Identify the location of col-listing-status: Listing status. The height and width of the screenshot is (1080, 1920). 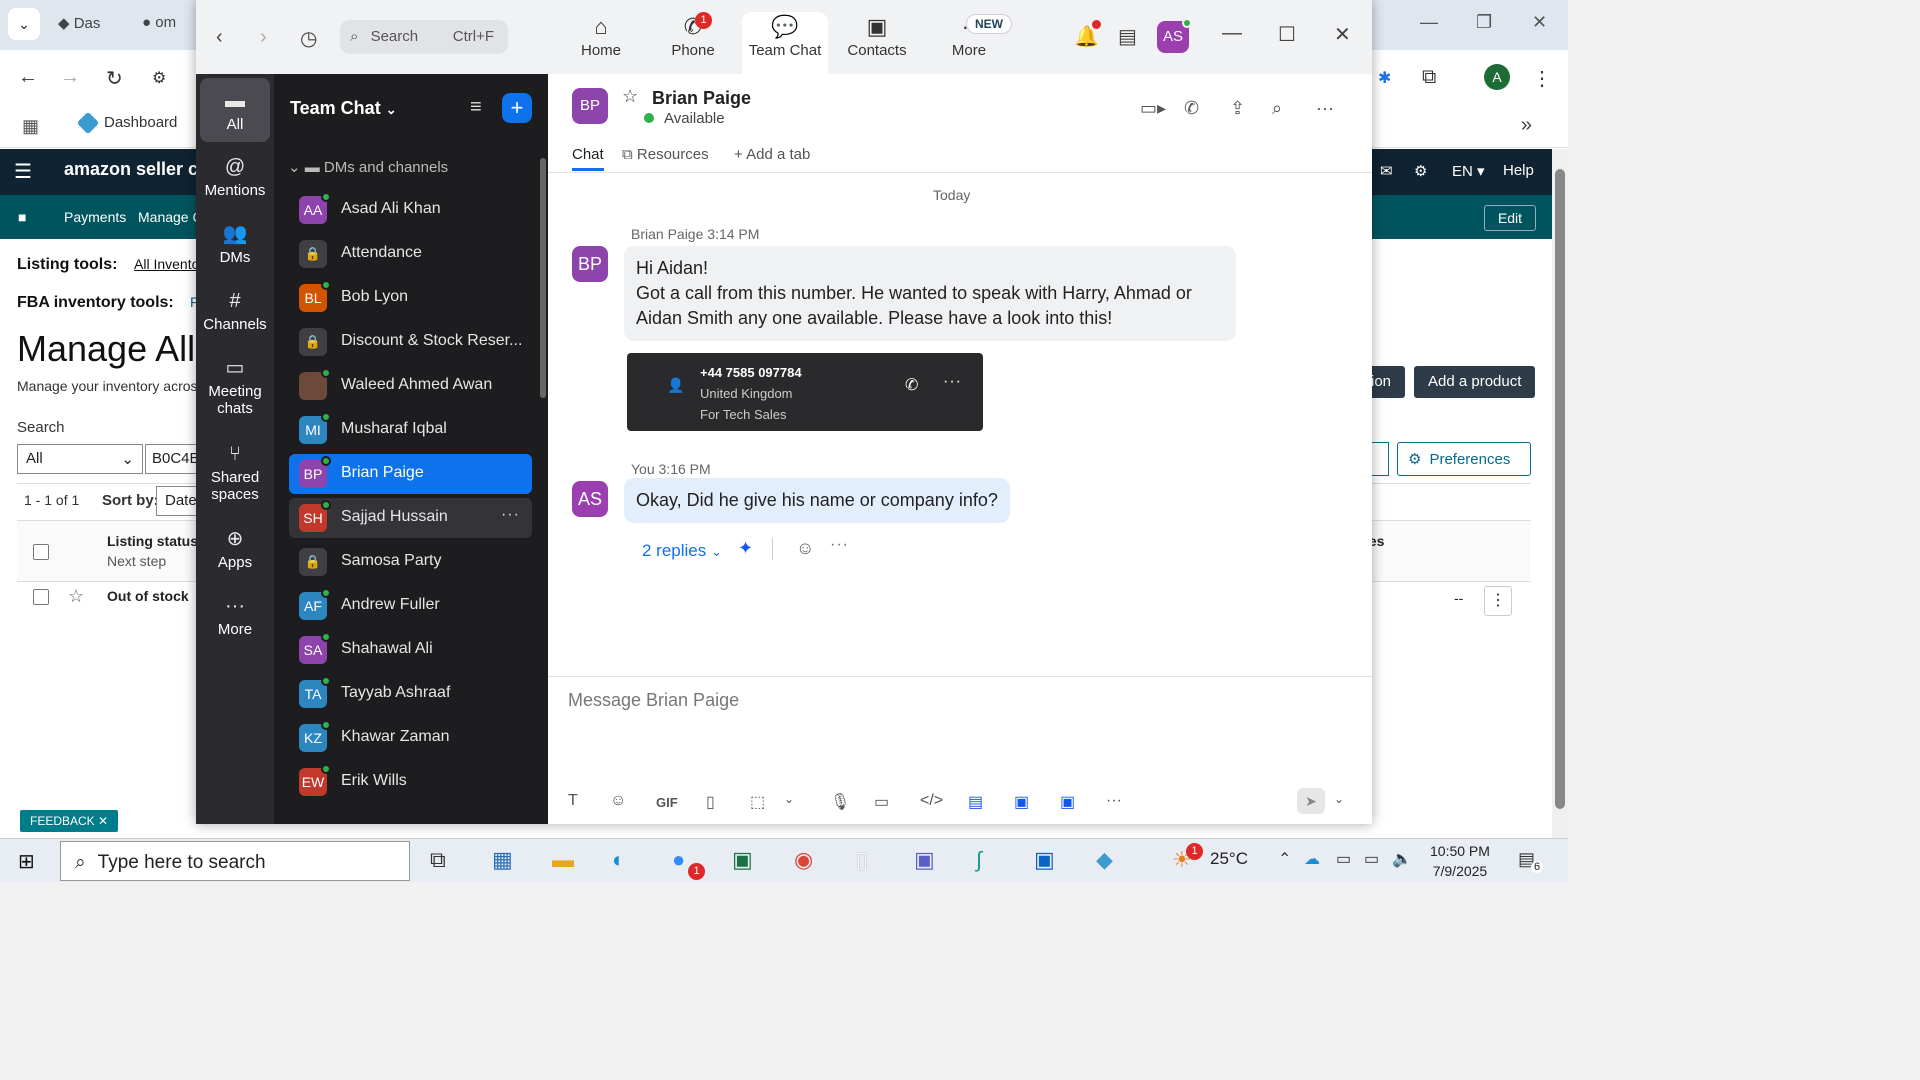
(152, 541).